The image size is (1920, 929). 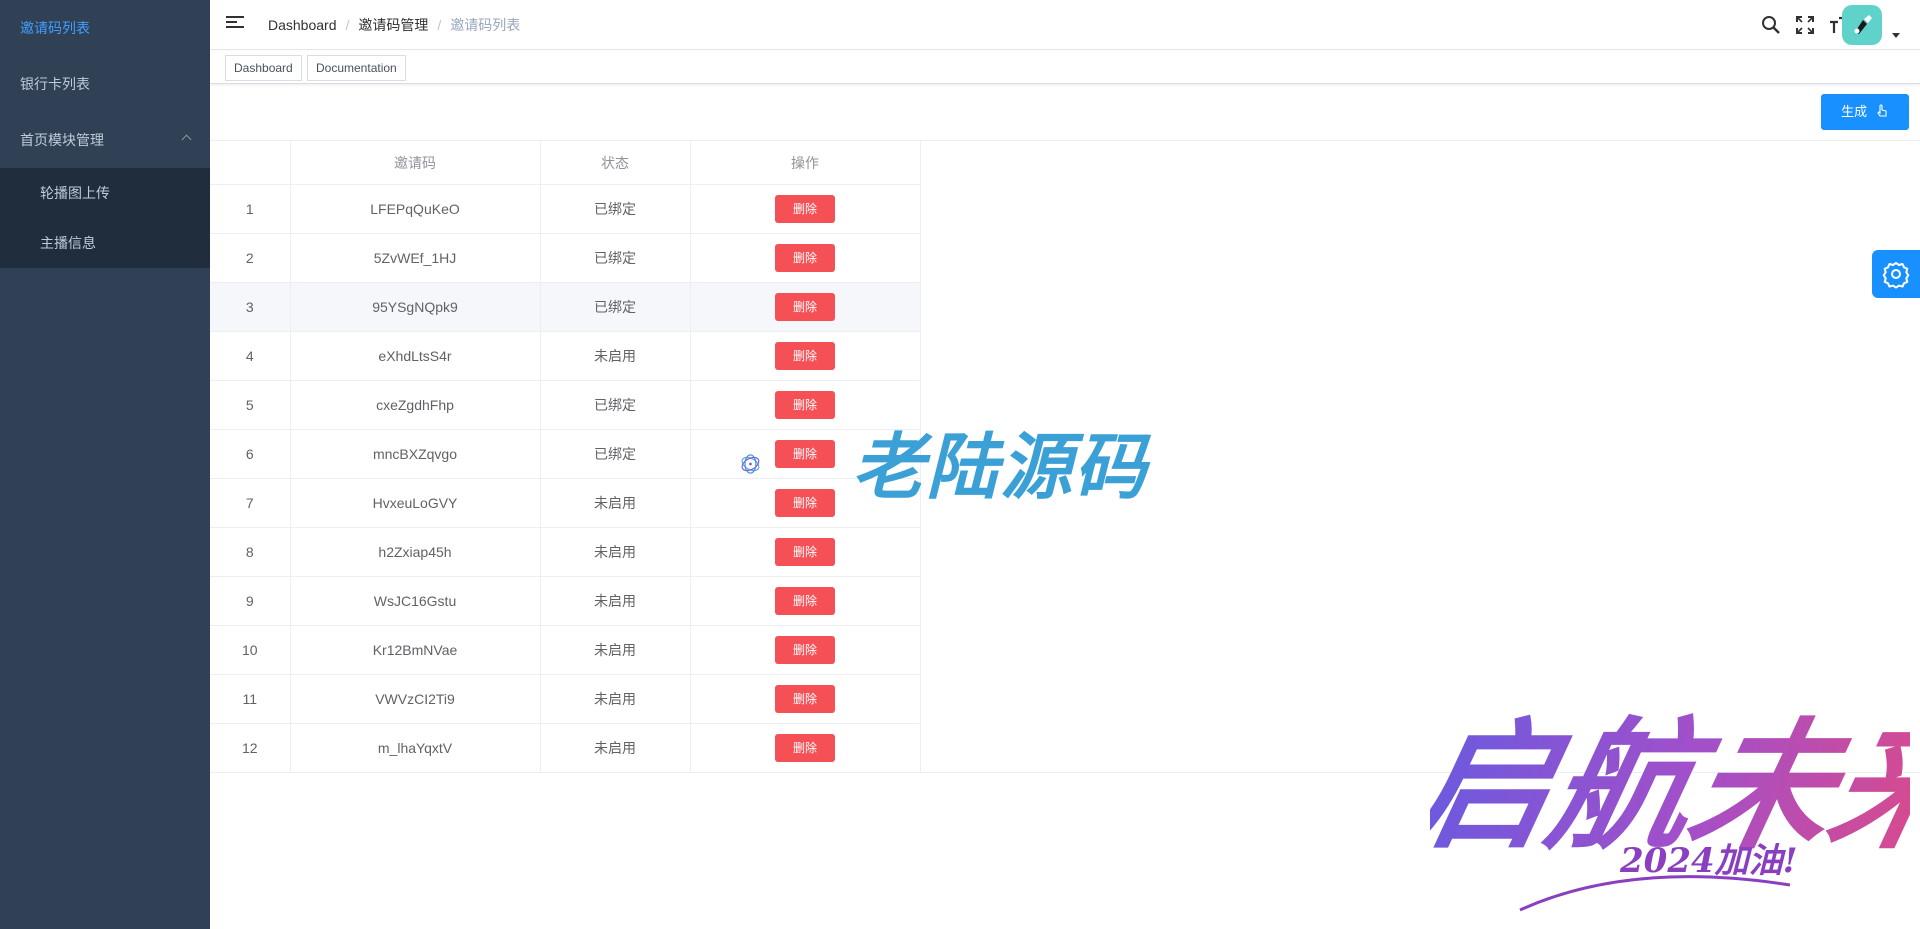 I want to click on sidebar: 邀请码列表 银行卡列表 首页模块管理 轮播图上传 主播信息, so click(x=105, y=464).